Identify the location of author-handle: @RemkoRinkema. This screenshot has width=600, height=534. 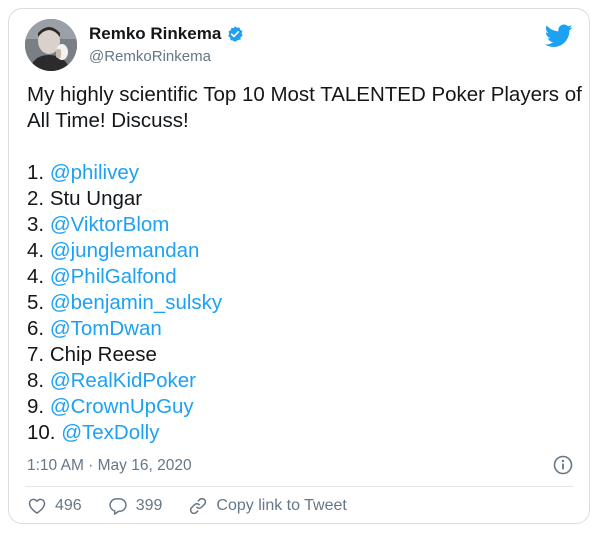
(150, 56).